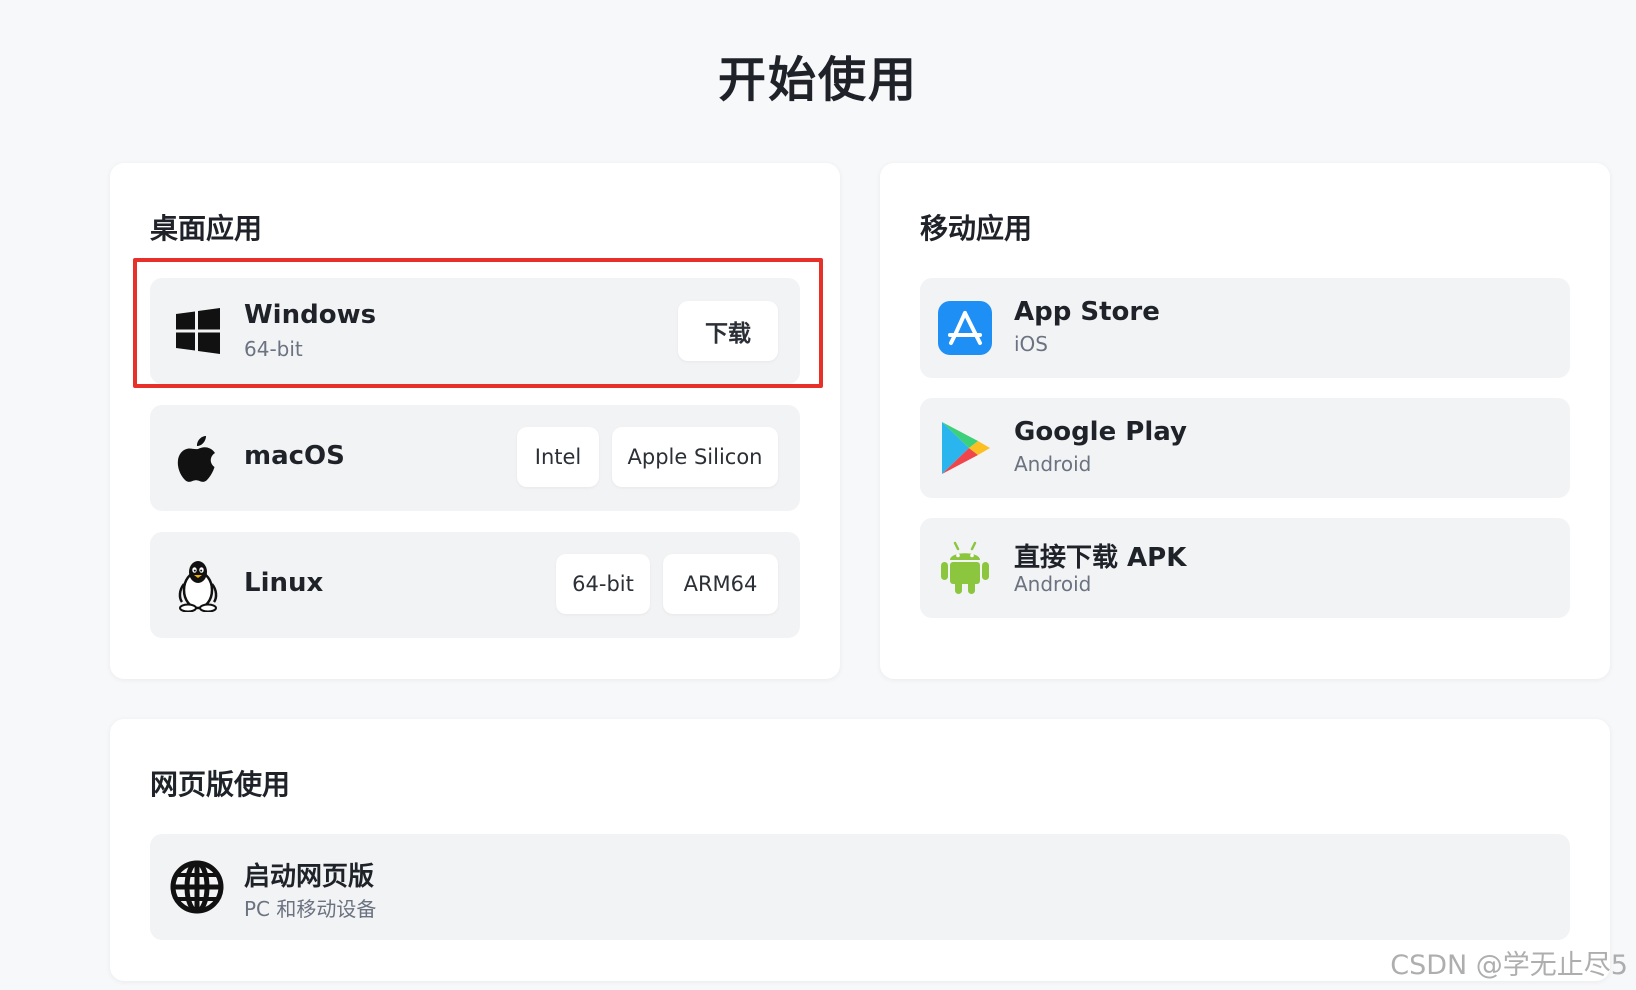 This screenshot has width=1636, height=990. What do you see at coordinates (198, 458) in the screenshot?
I see `apple-icon` at bounding box center [198, 458].